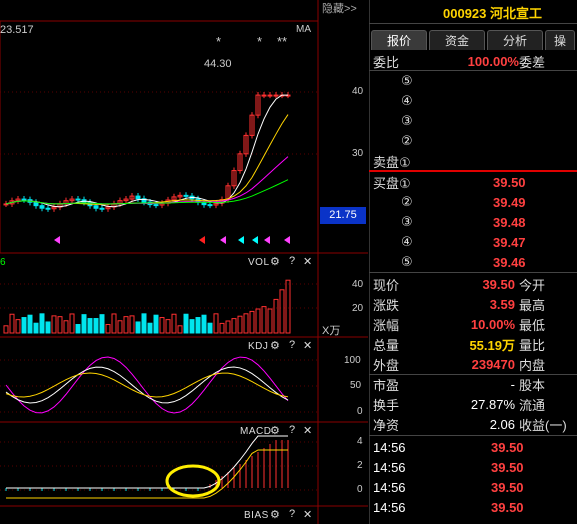  Describe the element at coordinates (57, 240) in the screenshot. I see `signal-arrow` at that location.